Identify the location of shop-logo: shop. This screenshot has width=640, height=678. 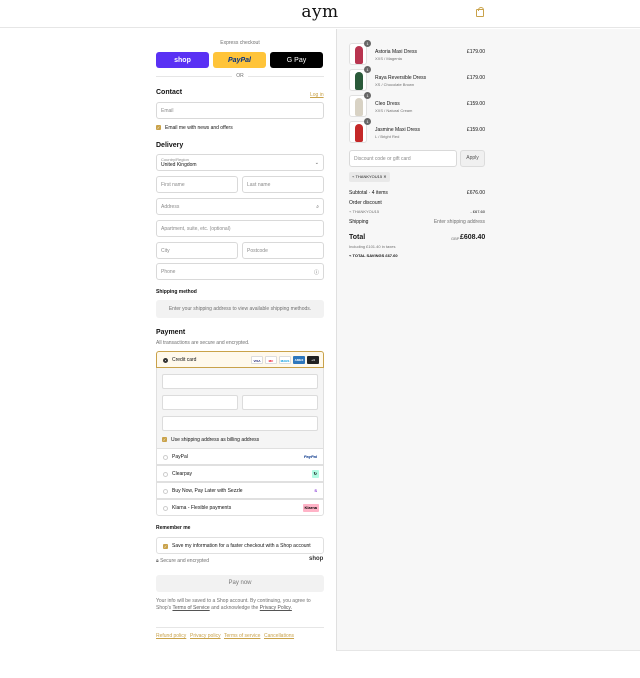
(316, 559).